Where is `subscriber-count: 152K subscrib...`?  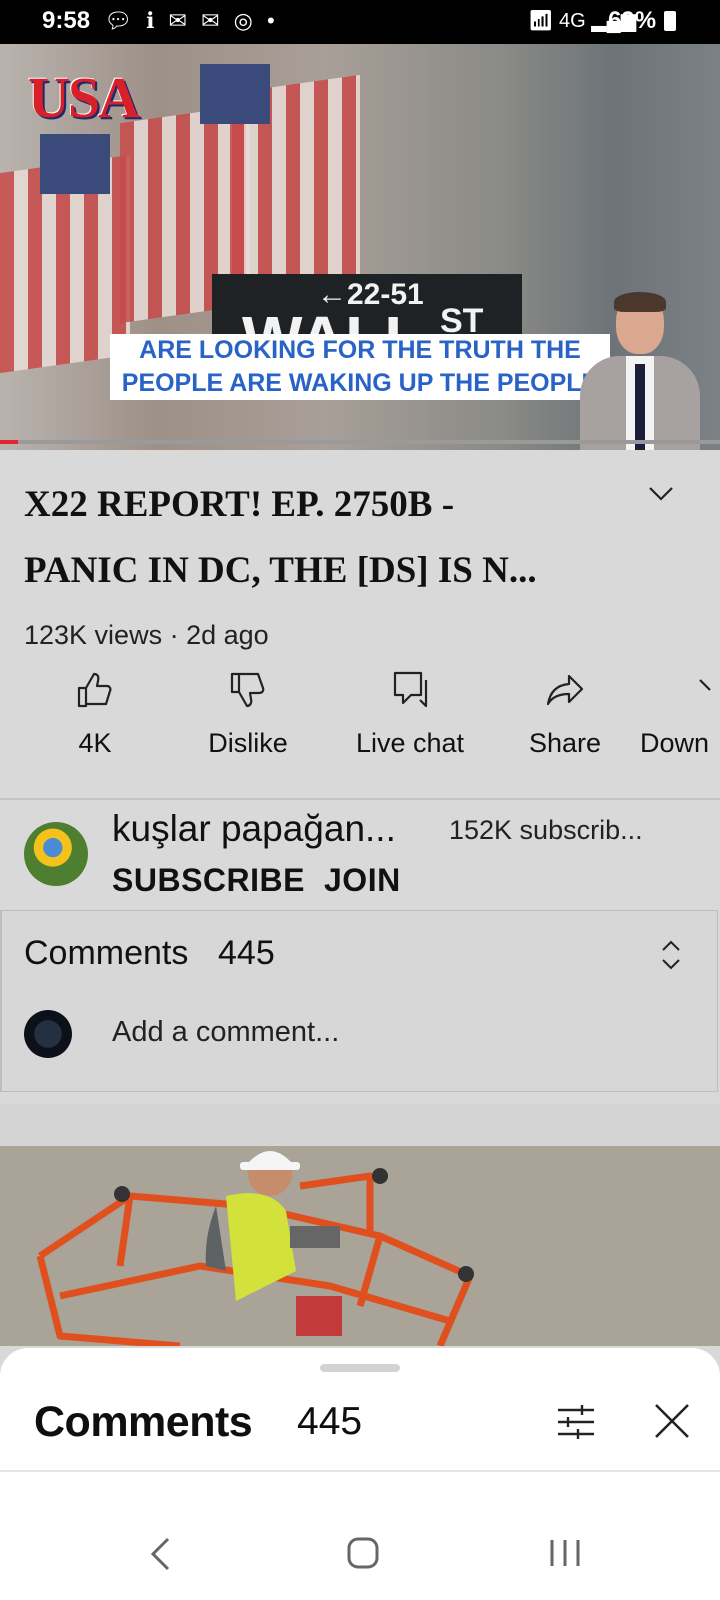 subscriber-count: 152K subscrib... is located at coordinates (546, 830).